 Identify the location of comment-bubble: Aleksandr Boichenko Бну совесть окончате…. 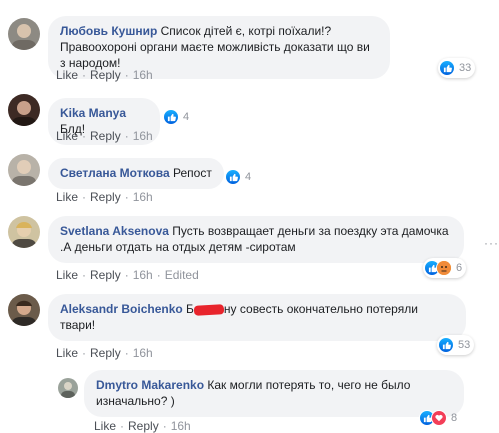
(257, 317).